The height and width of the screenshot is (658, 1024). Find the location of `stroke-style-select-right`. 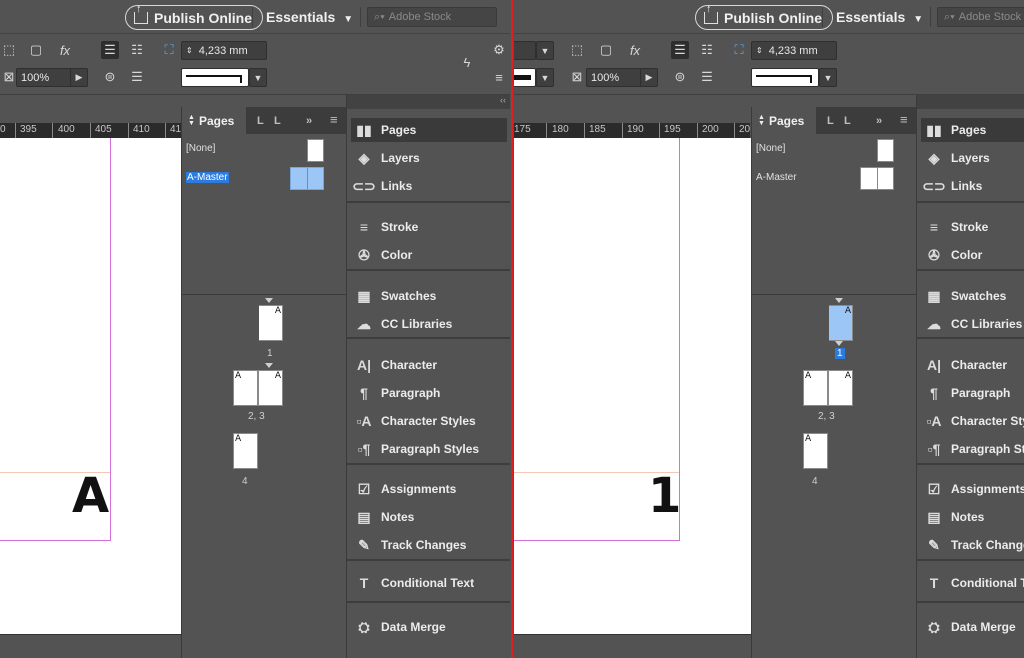

stroke-style-select-right is located at coordinates (785, 77).